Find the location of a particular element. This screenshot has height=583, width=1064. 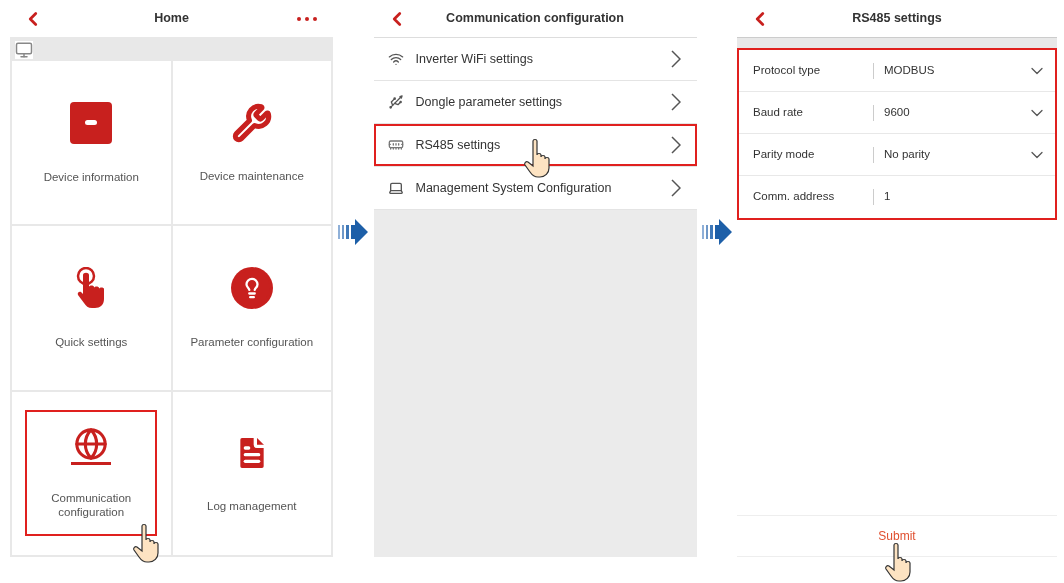

settings-list-item: Management System Configuration is located at coordinates (535, 188).